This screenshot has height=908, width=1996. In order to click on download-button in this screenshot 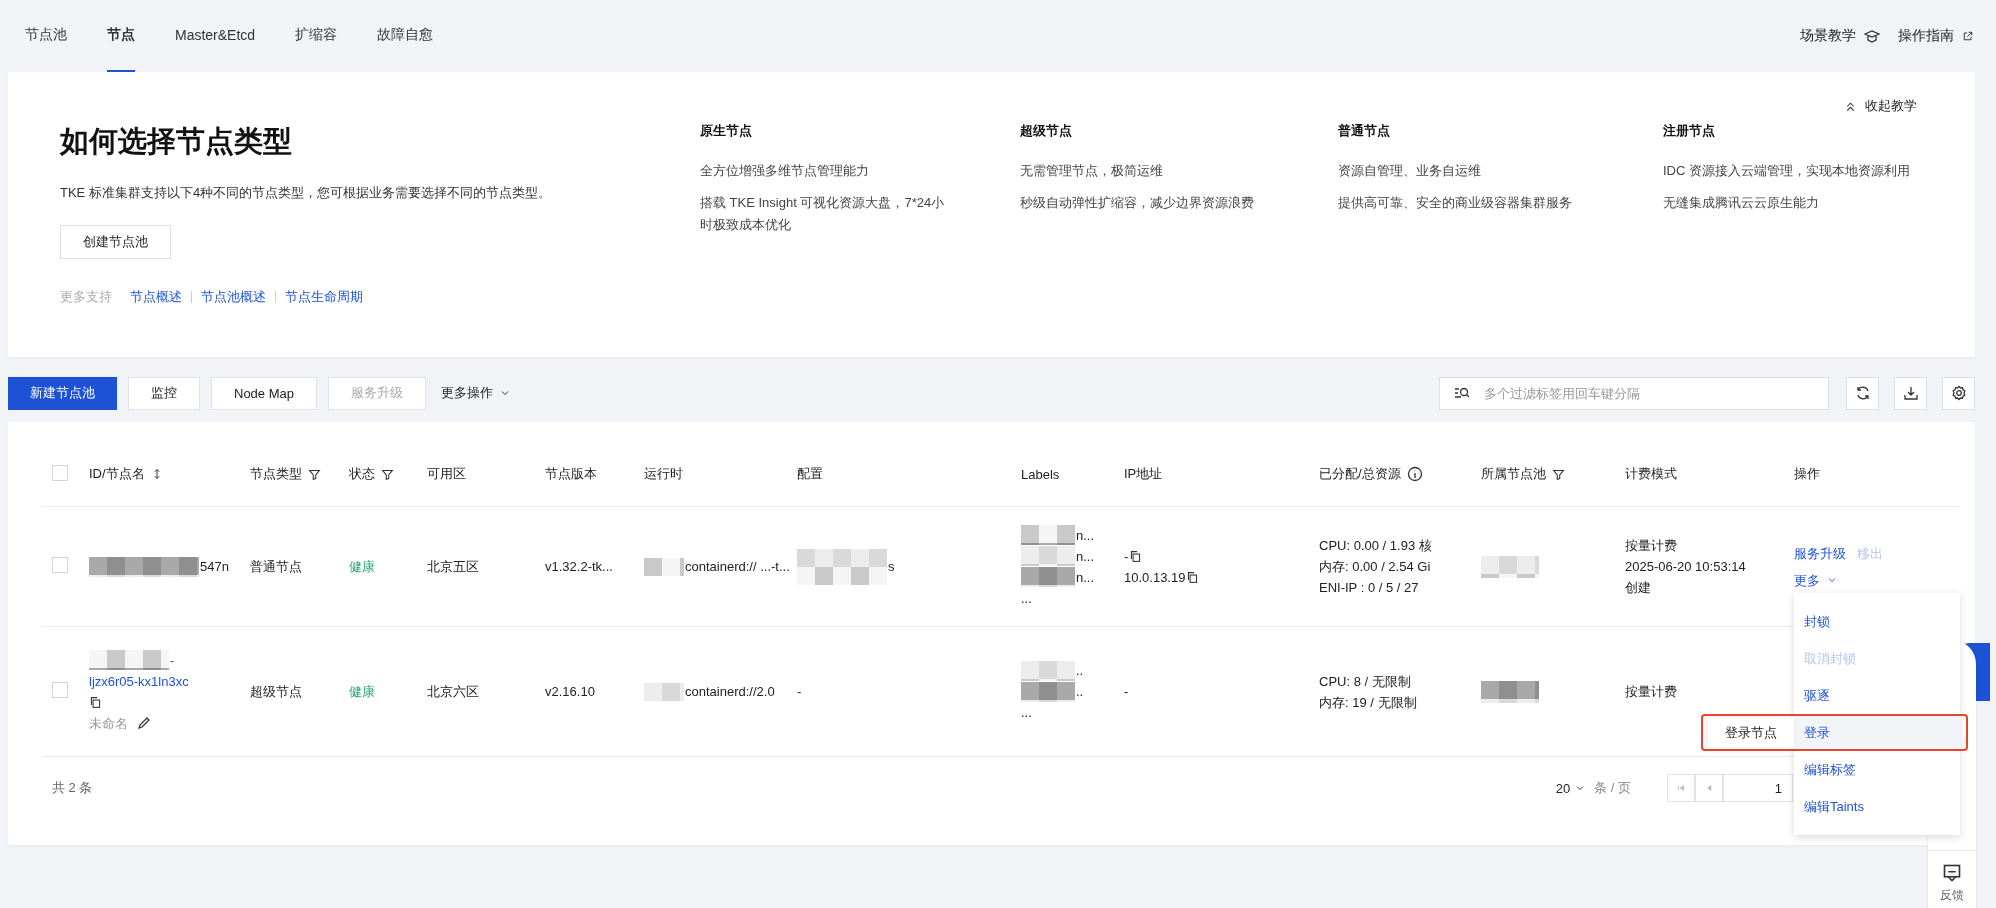, I will do `click(1910, 393)`.